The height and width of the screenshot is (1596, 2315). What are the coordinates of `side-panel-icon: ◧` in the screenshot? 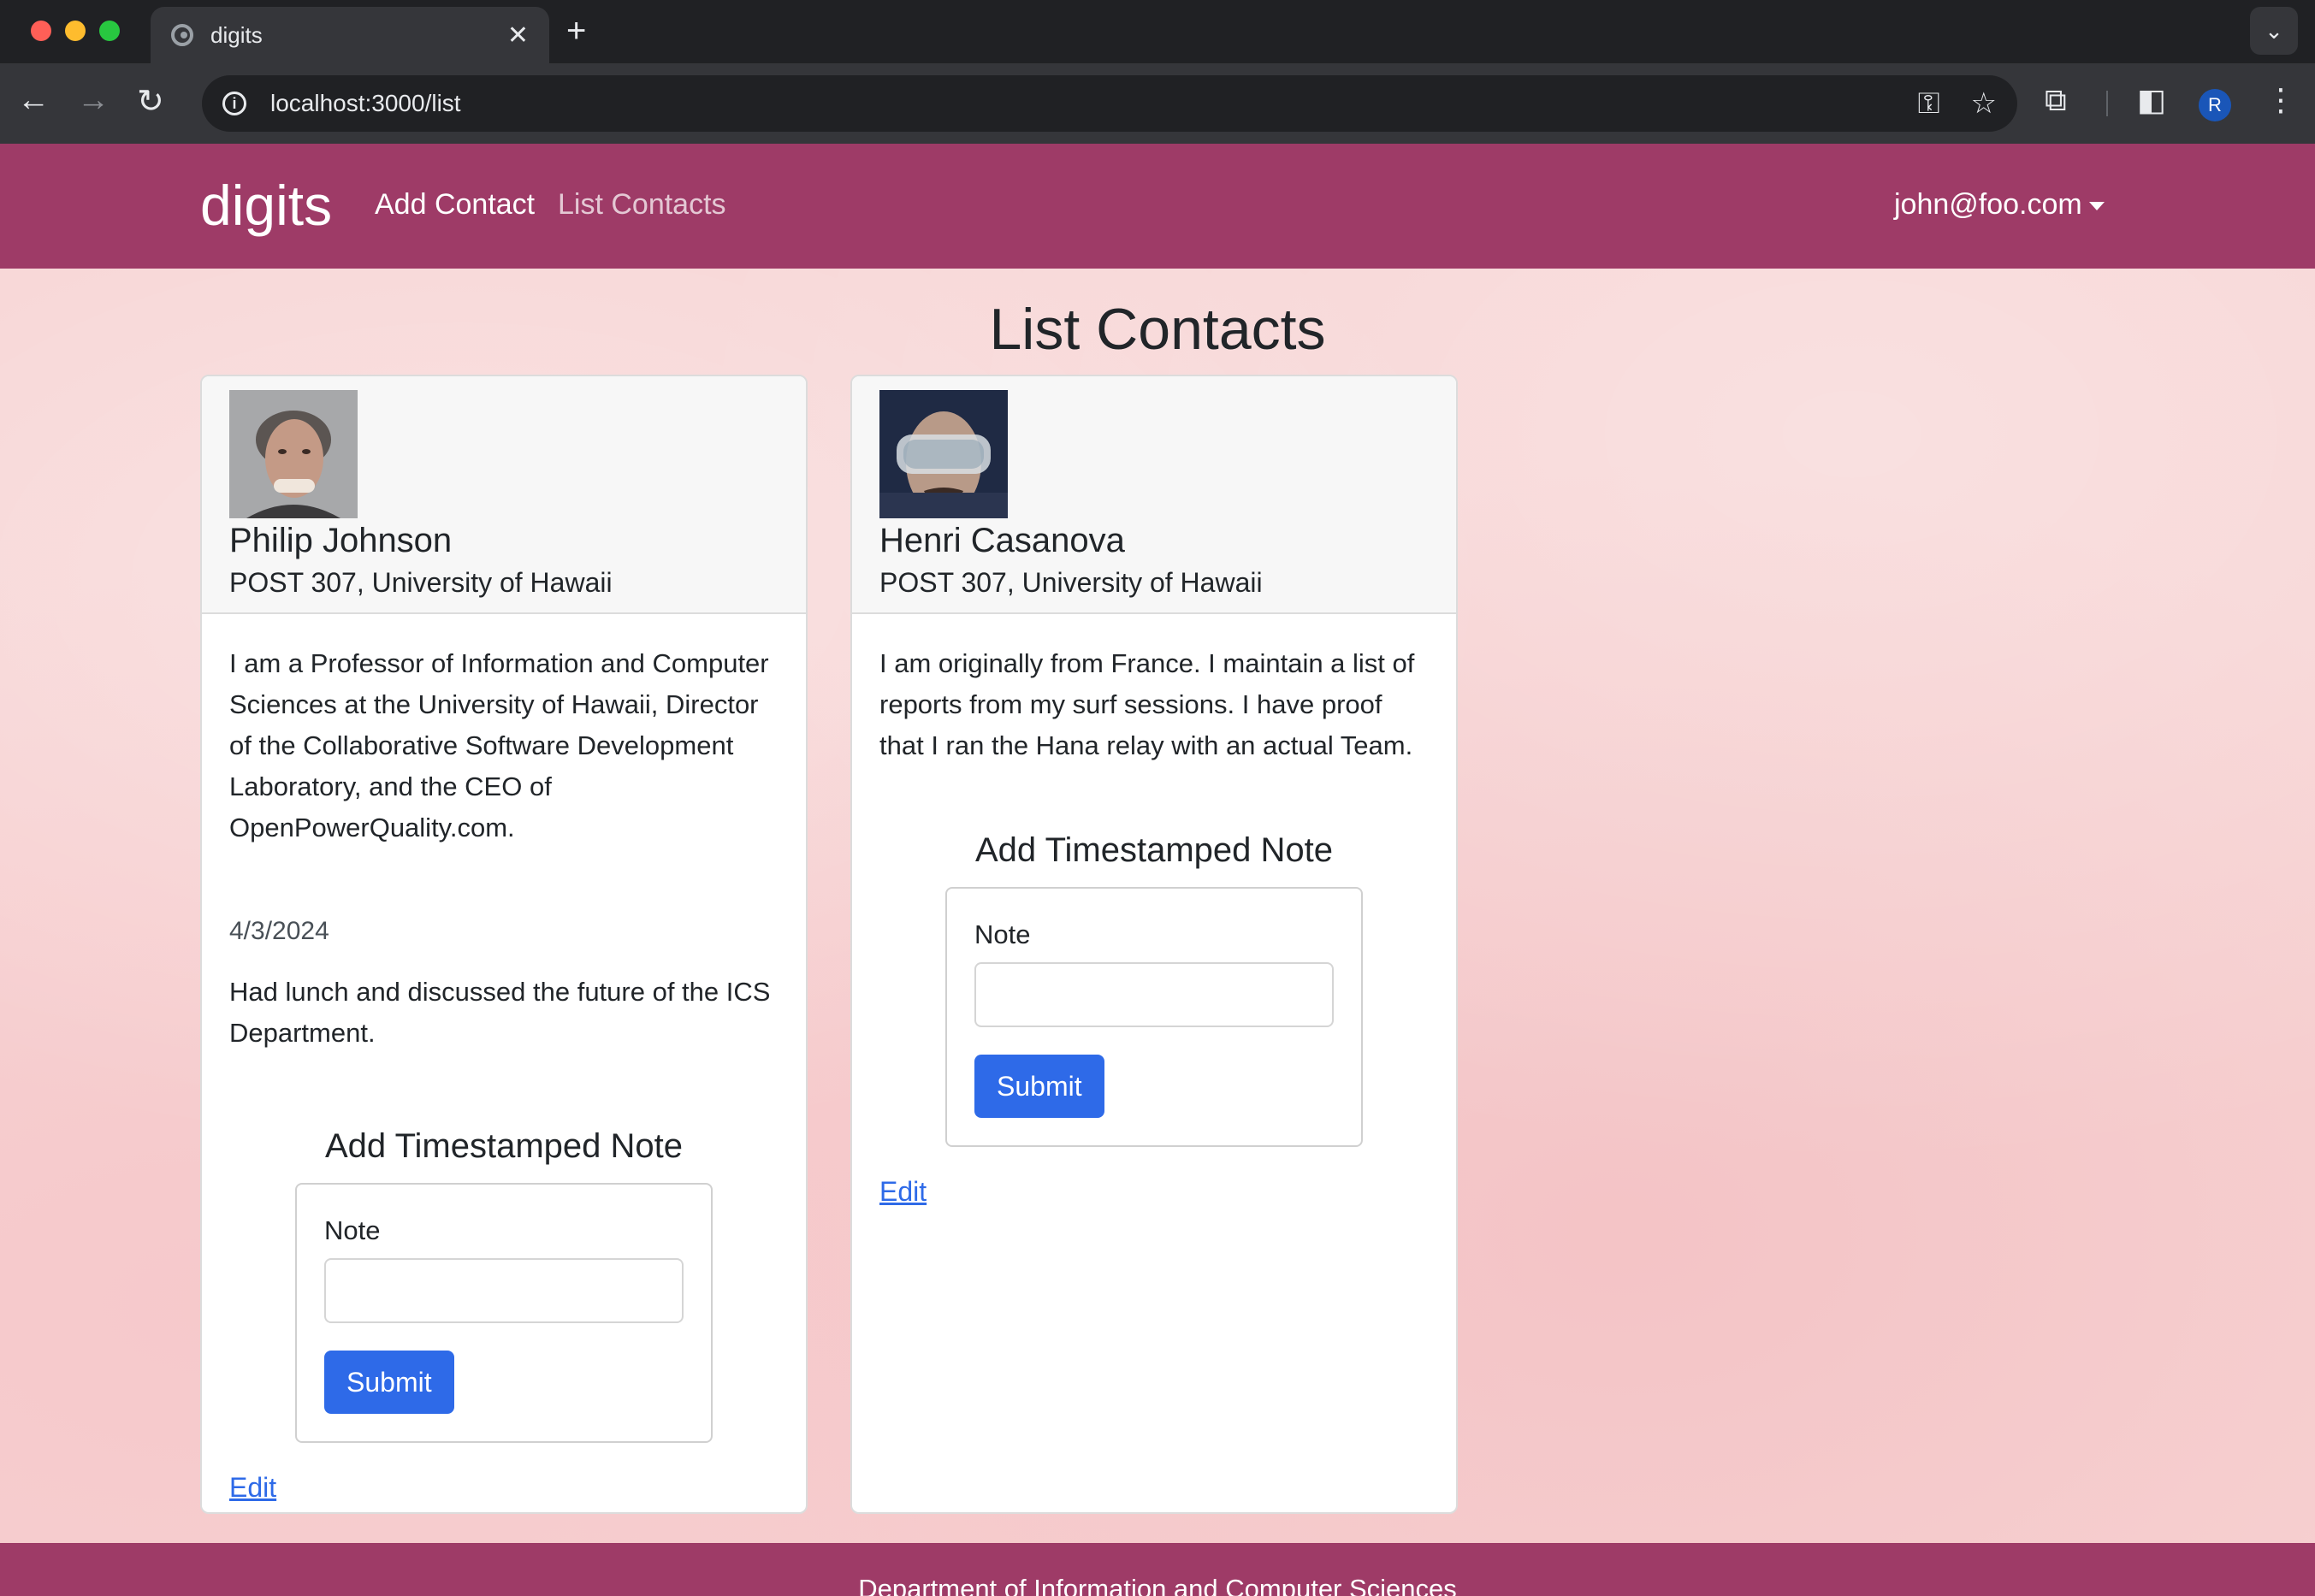 It's located at (2151, 100).